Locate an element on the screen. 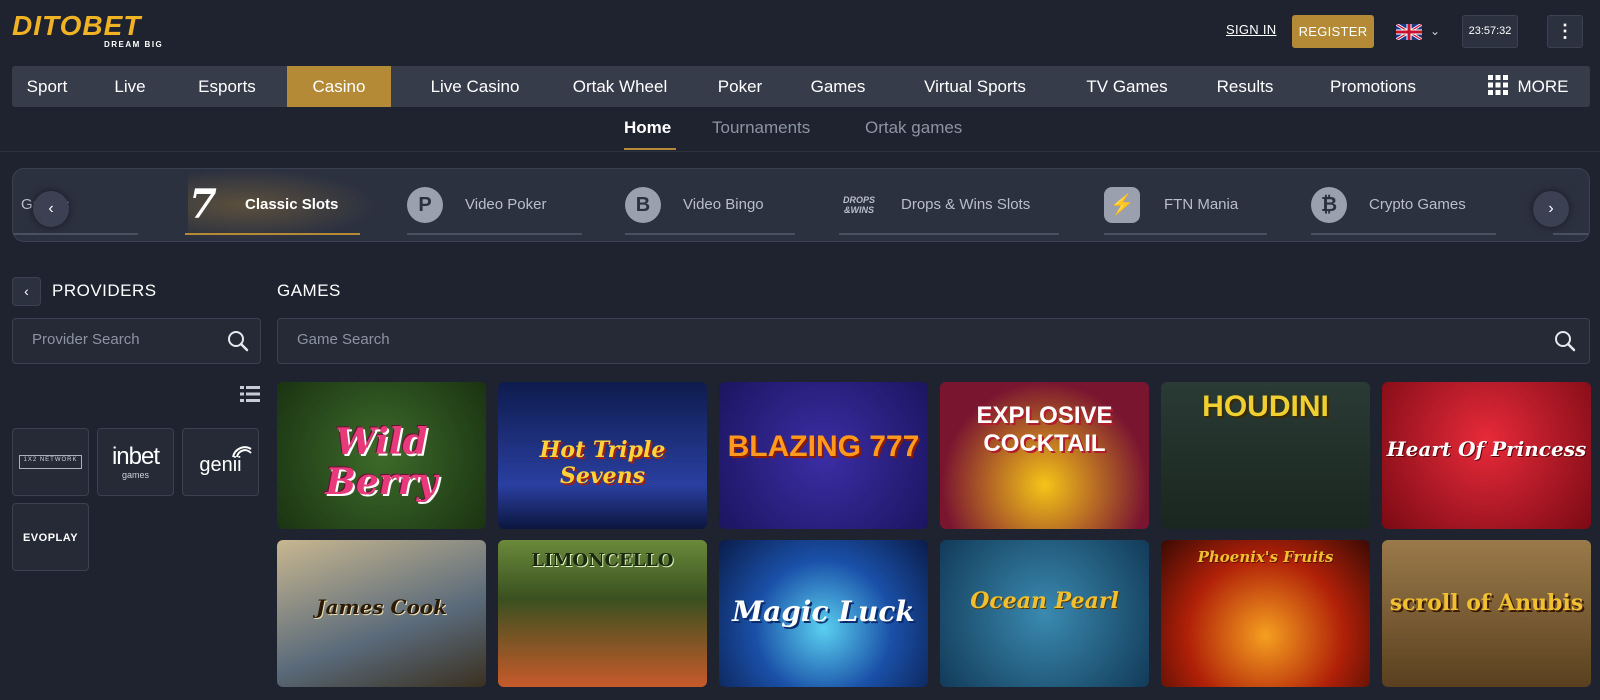  game-title: Magic Luck is located at coordinates (823, 611).